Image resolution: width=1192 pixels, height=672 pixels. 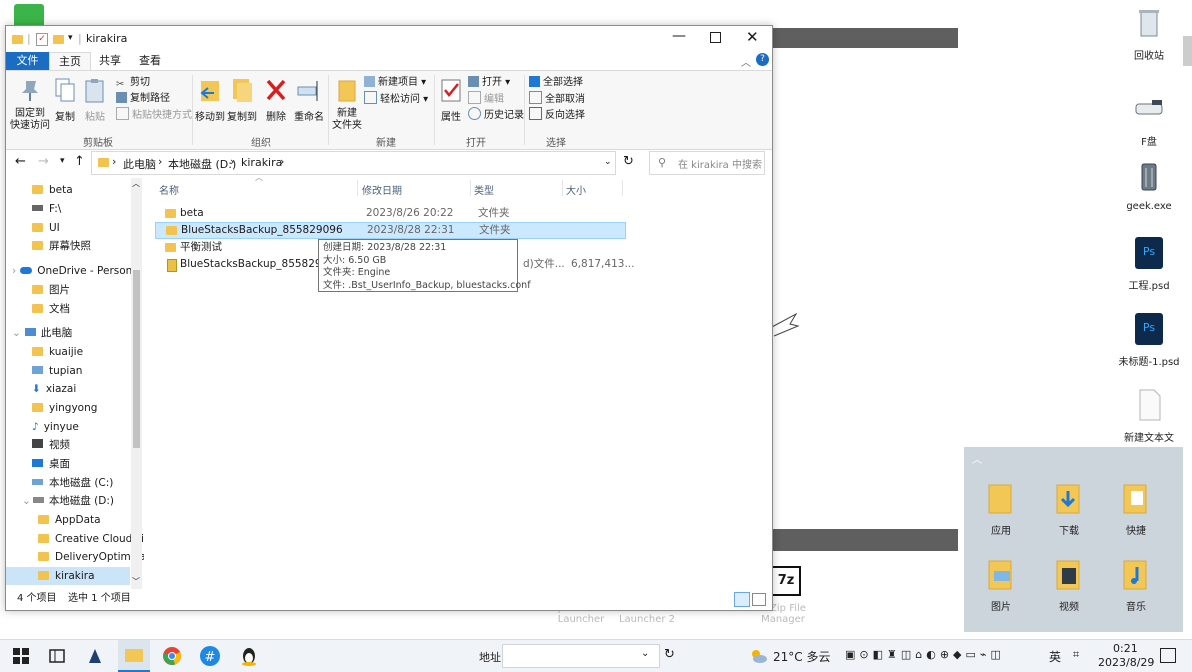 I want to click on refresh-button: ↻, so click(x=628, y=161).